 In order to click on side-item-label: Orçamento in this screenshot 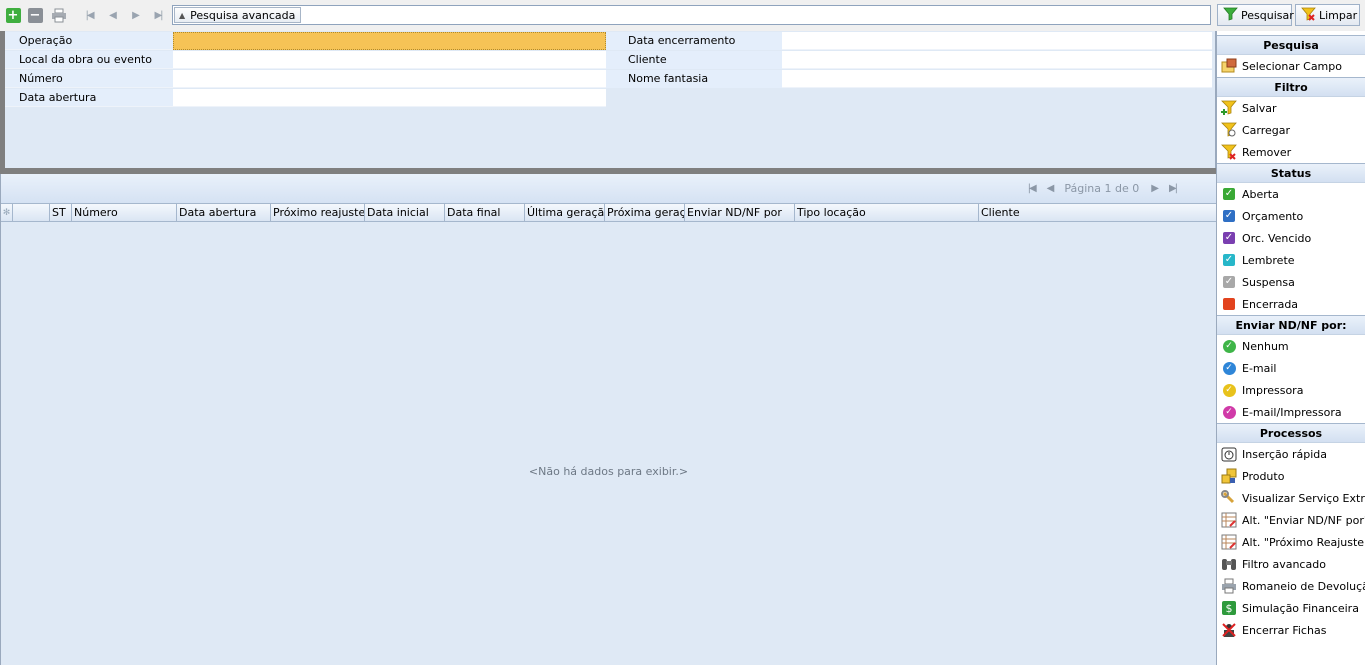, I will do `click(1273, 216)`.